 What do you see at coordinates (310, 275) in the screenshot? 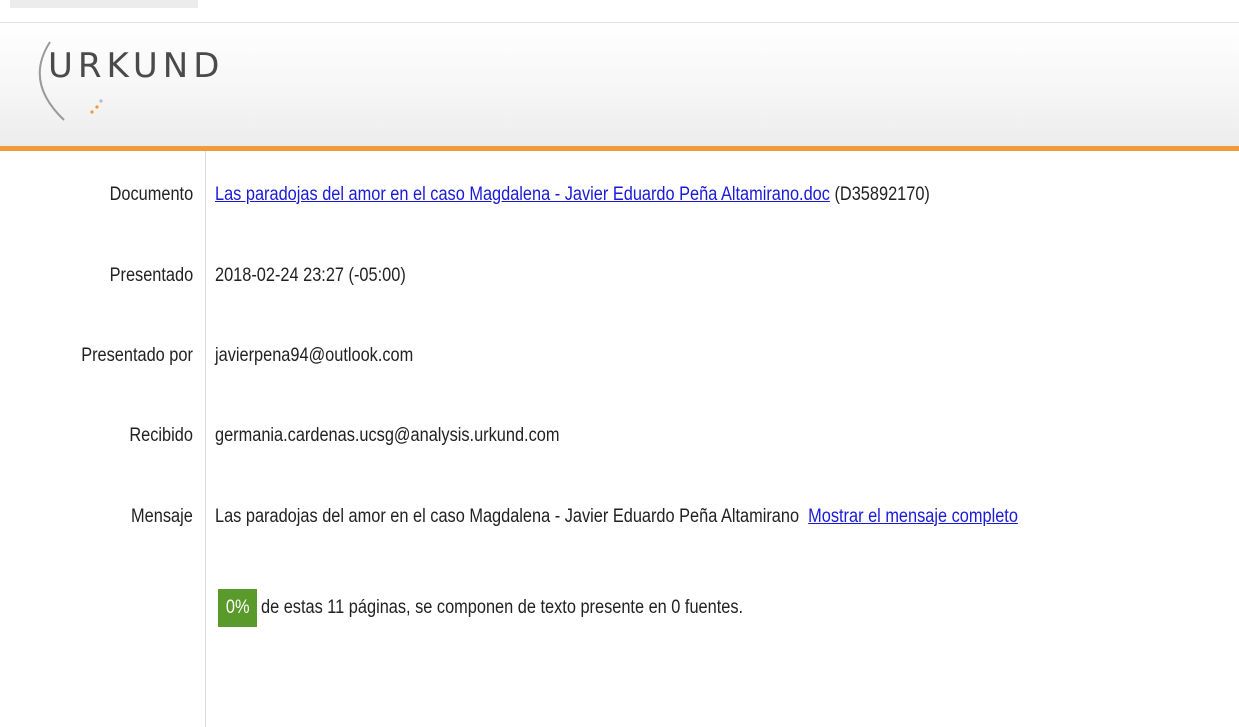
I see `submitted-value: 2018-02-24 23:27 (-05:00)` at bounding box center [310, 275].